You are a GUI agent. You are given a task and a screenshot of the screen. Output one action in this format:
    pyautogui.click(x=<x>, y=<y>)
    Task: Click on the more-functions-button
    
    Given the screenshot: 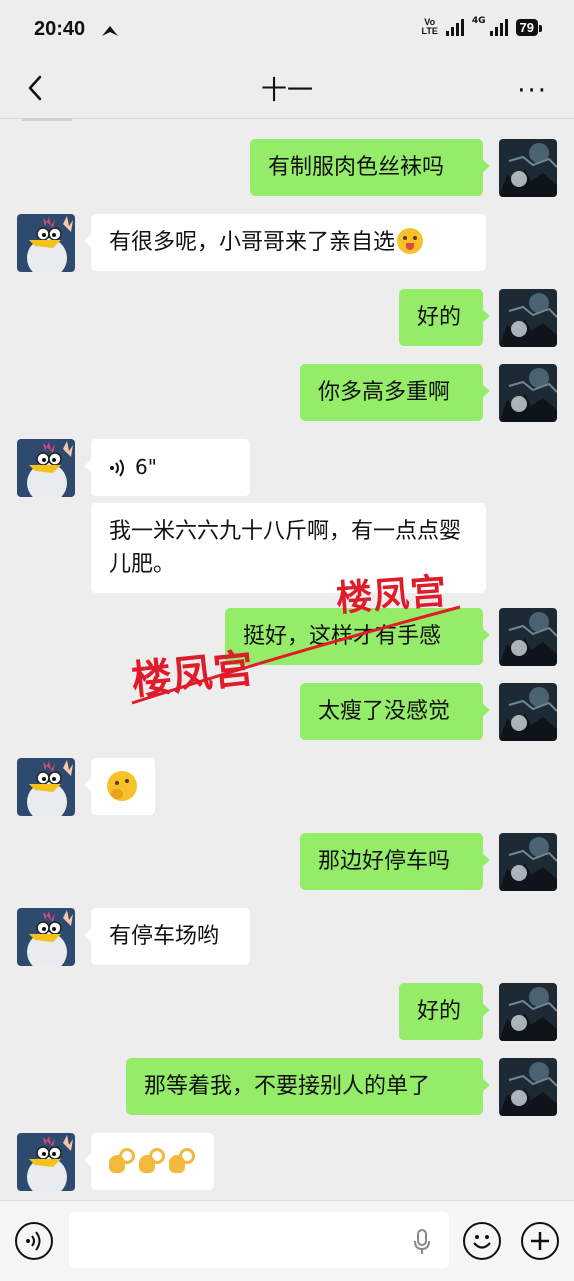 What is the action you would take?
    pyautogui.click(x=540, y=1241)
    